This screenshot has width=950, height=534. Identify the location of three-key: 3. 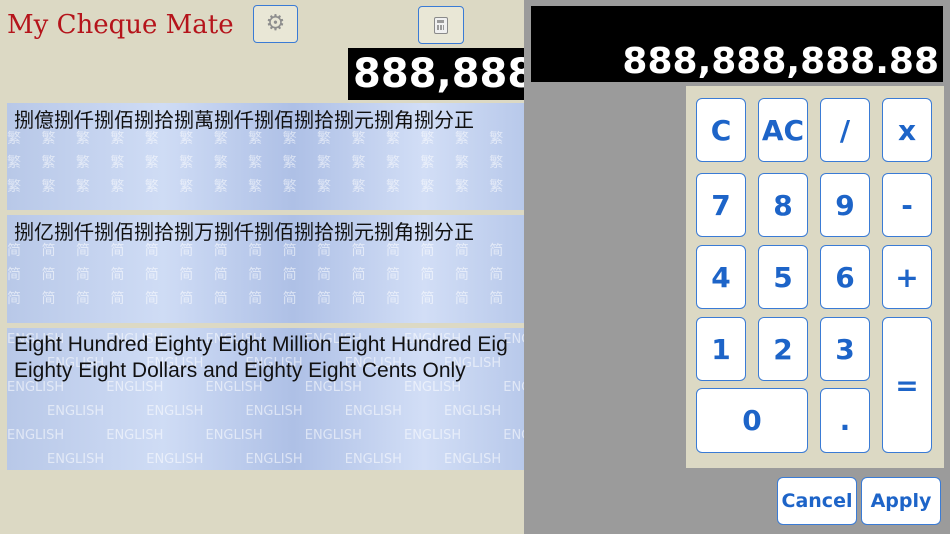
(845, 349).